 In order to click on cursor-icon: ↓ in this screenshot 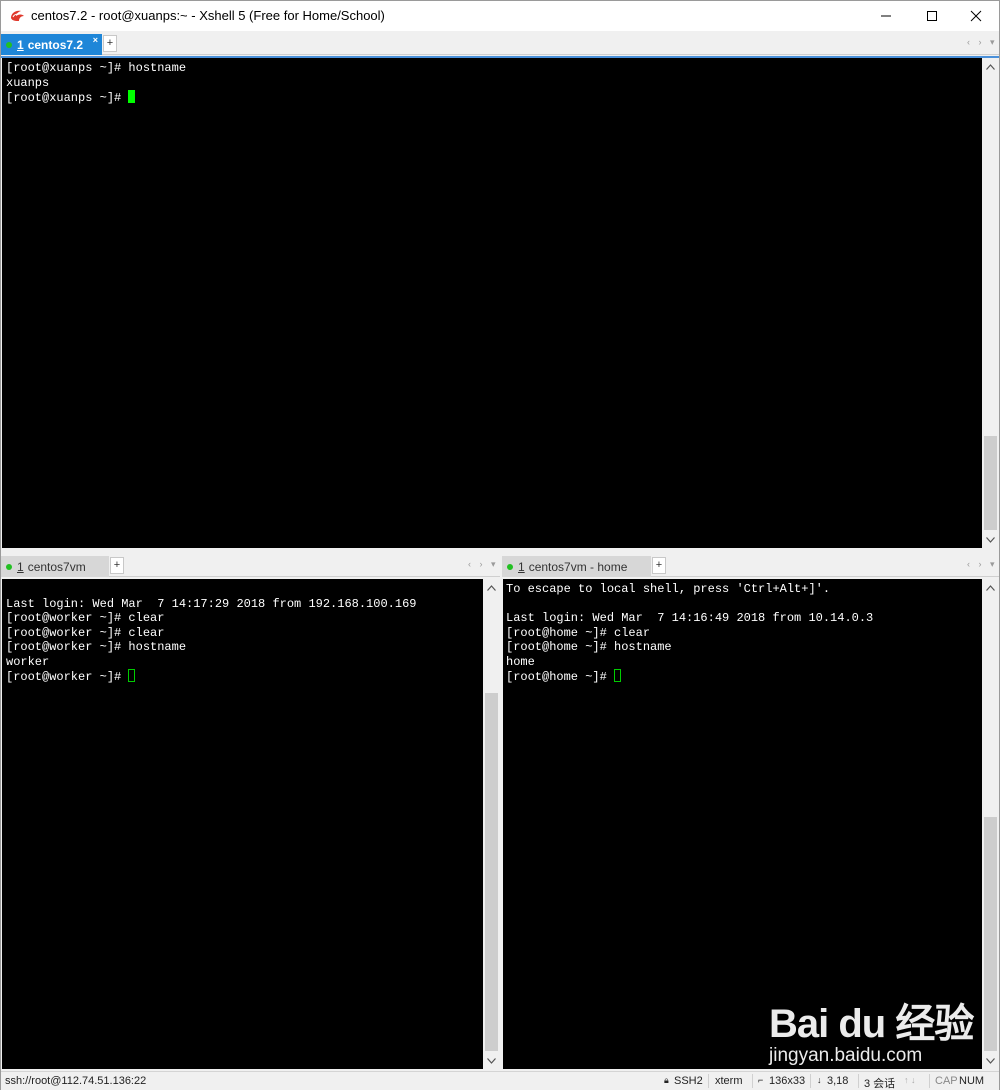, I will do `click(819, 1080)`.